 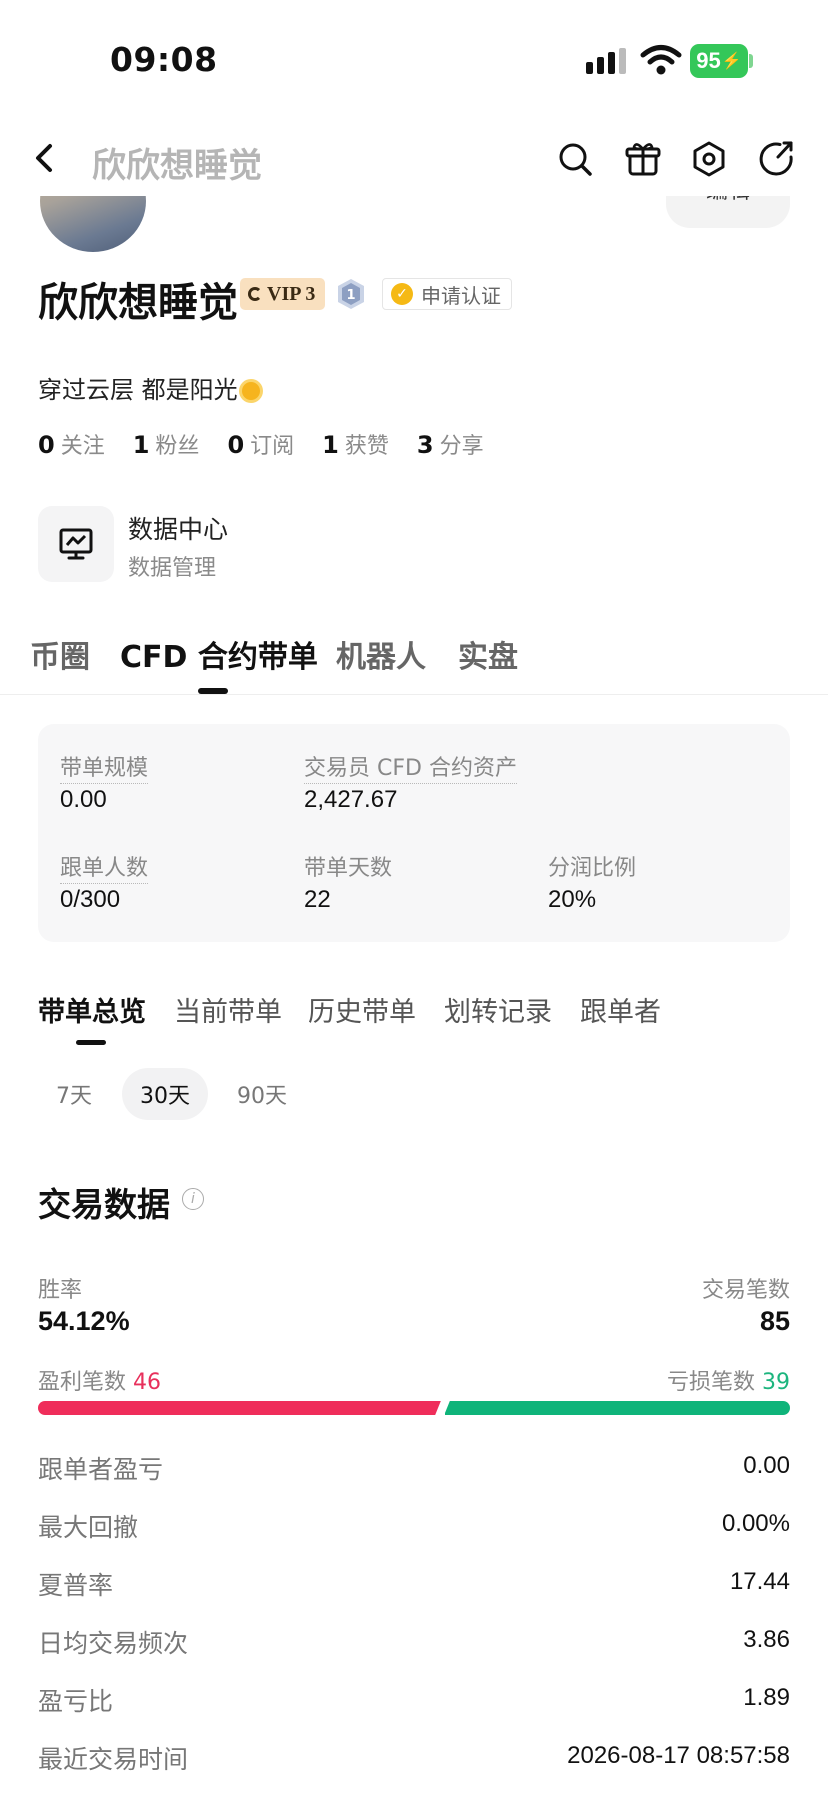 I want to click on assets-value: 2,427.67, so click(x=351, y=799).